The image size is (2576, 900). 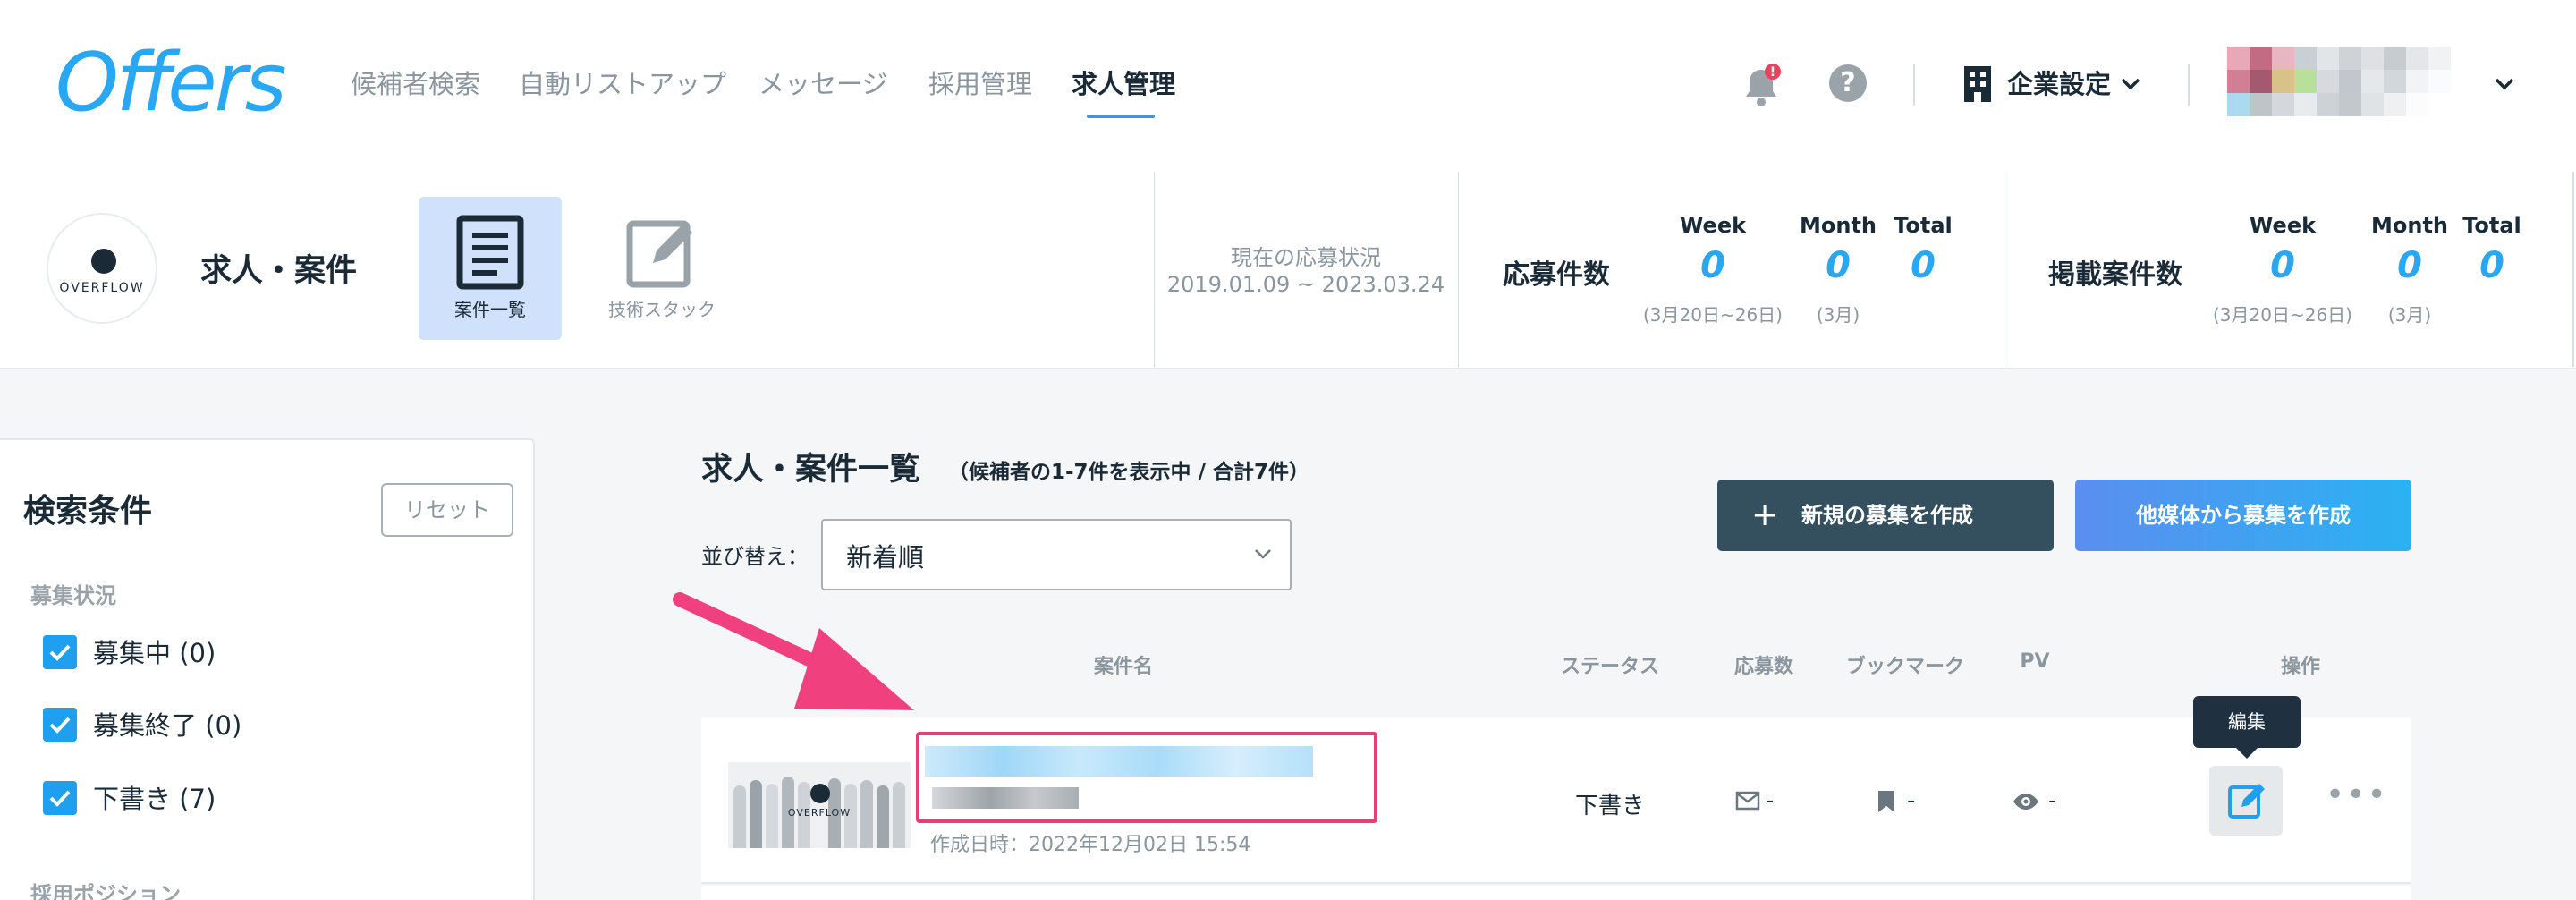 What do you see at coordinates (154, 653) in the screenshot?
I see `check-recruiting-label: 募集中 (0)` at bounding box center [154, 653].